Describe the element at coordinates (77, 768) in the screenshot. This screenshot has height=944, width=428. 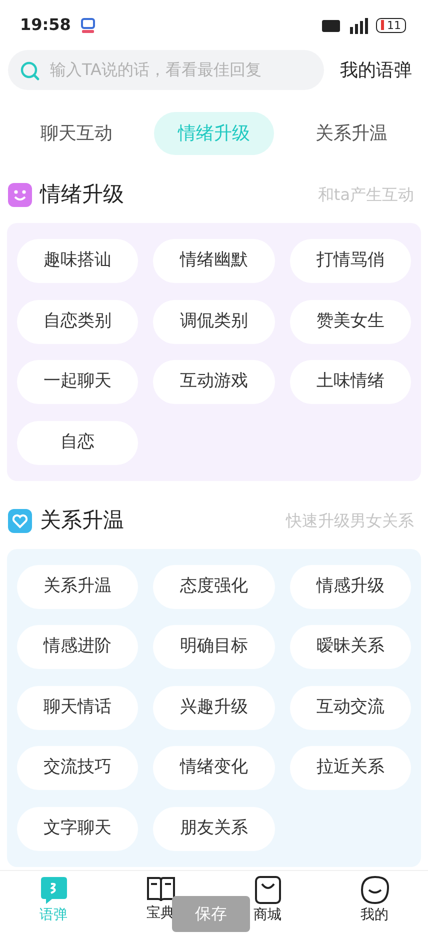
I see `tag-chip: 交流技巧` at that location.